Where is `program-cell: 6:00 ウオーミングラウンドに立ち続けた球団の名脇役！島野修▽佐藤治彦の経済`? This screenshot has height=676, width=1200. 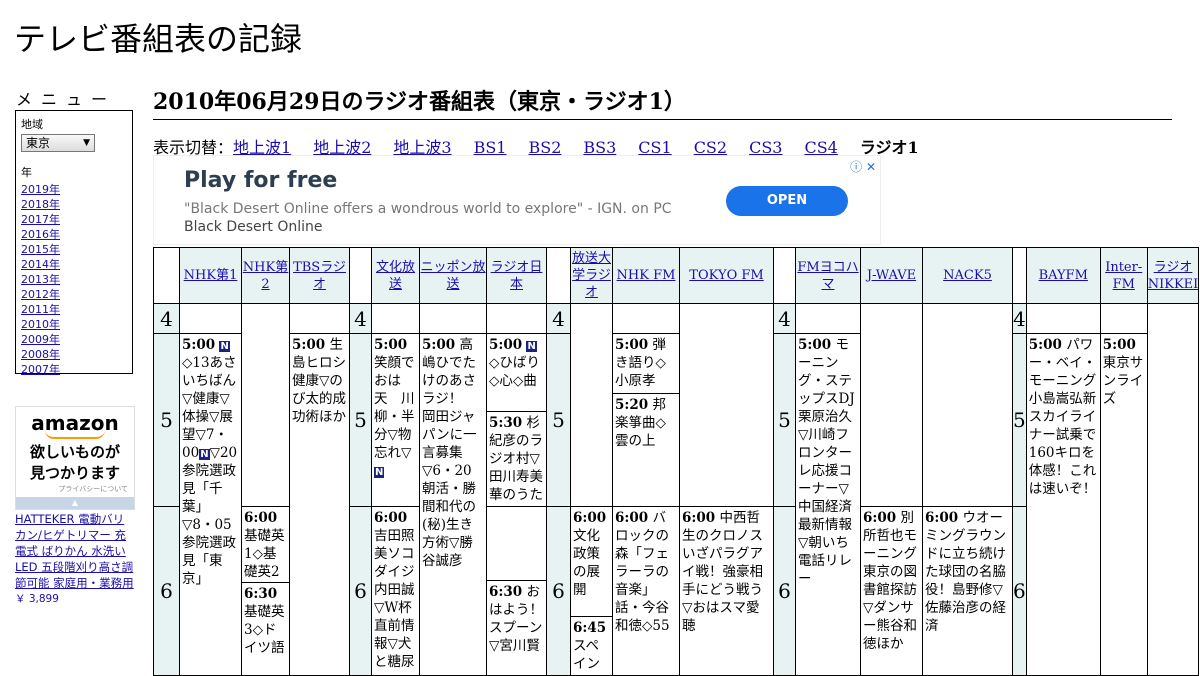 program-cell: 6:00 ウオーミングラウンドに立ち続けた球団の名脇役！島野修▽佐藤治彦の経済 is located at coordinates (967, 591).